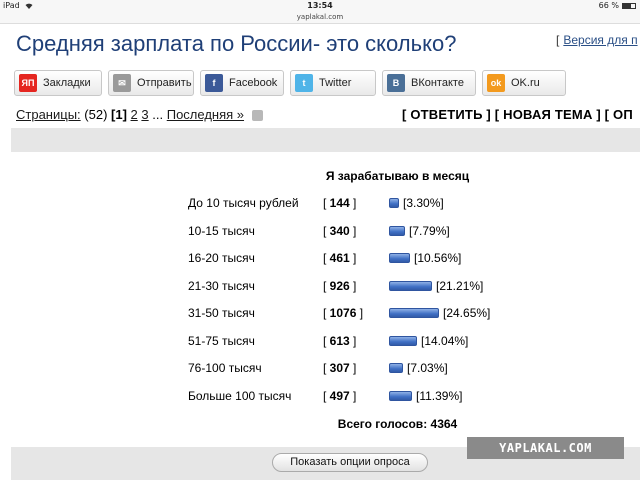 The height and width of the screenshot is (480, 640). I want to click on poll-option-label: Больше 100 тысяч, so click(240, 395).